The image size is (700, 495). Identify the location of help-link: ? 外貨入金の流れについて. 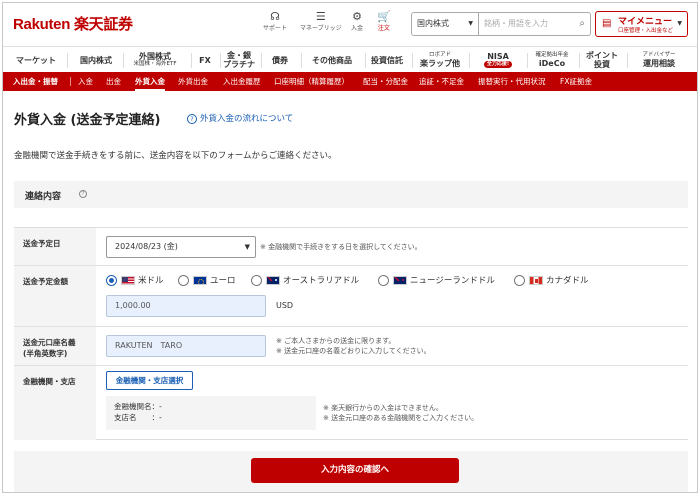
(240, 118).